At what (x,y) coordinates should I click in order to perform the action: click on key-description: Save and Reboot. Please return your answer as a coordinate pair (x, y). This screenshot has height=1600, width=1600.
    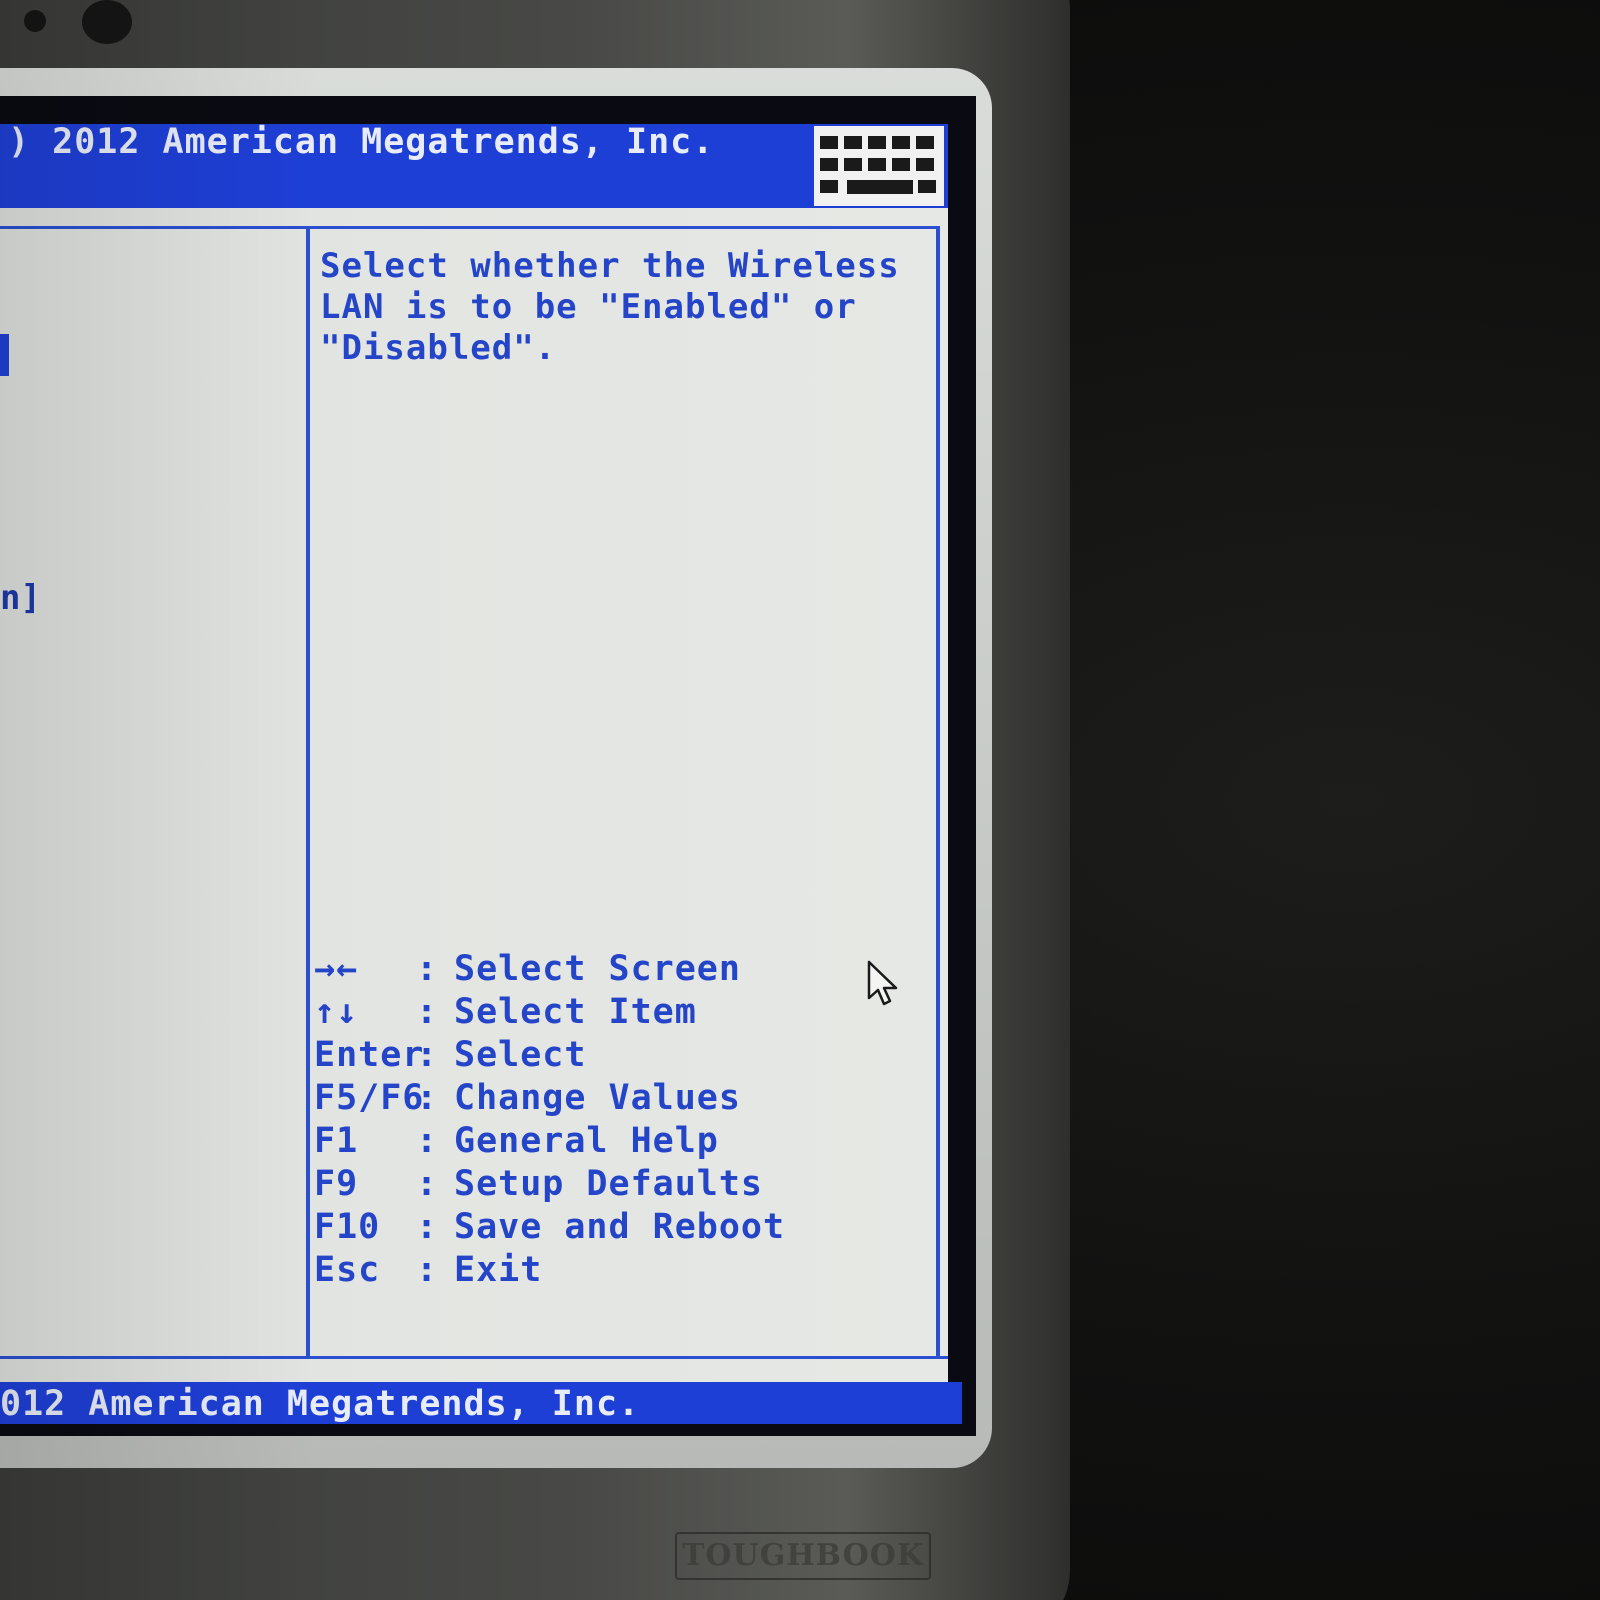
    Looking at the image, I should click on (620, 1227).